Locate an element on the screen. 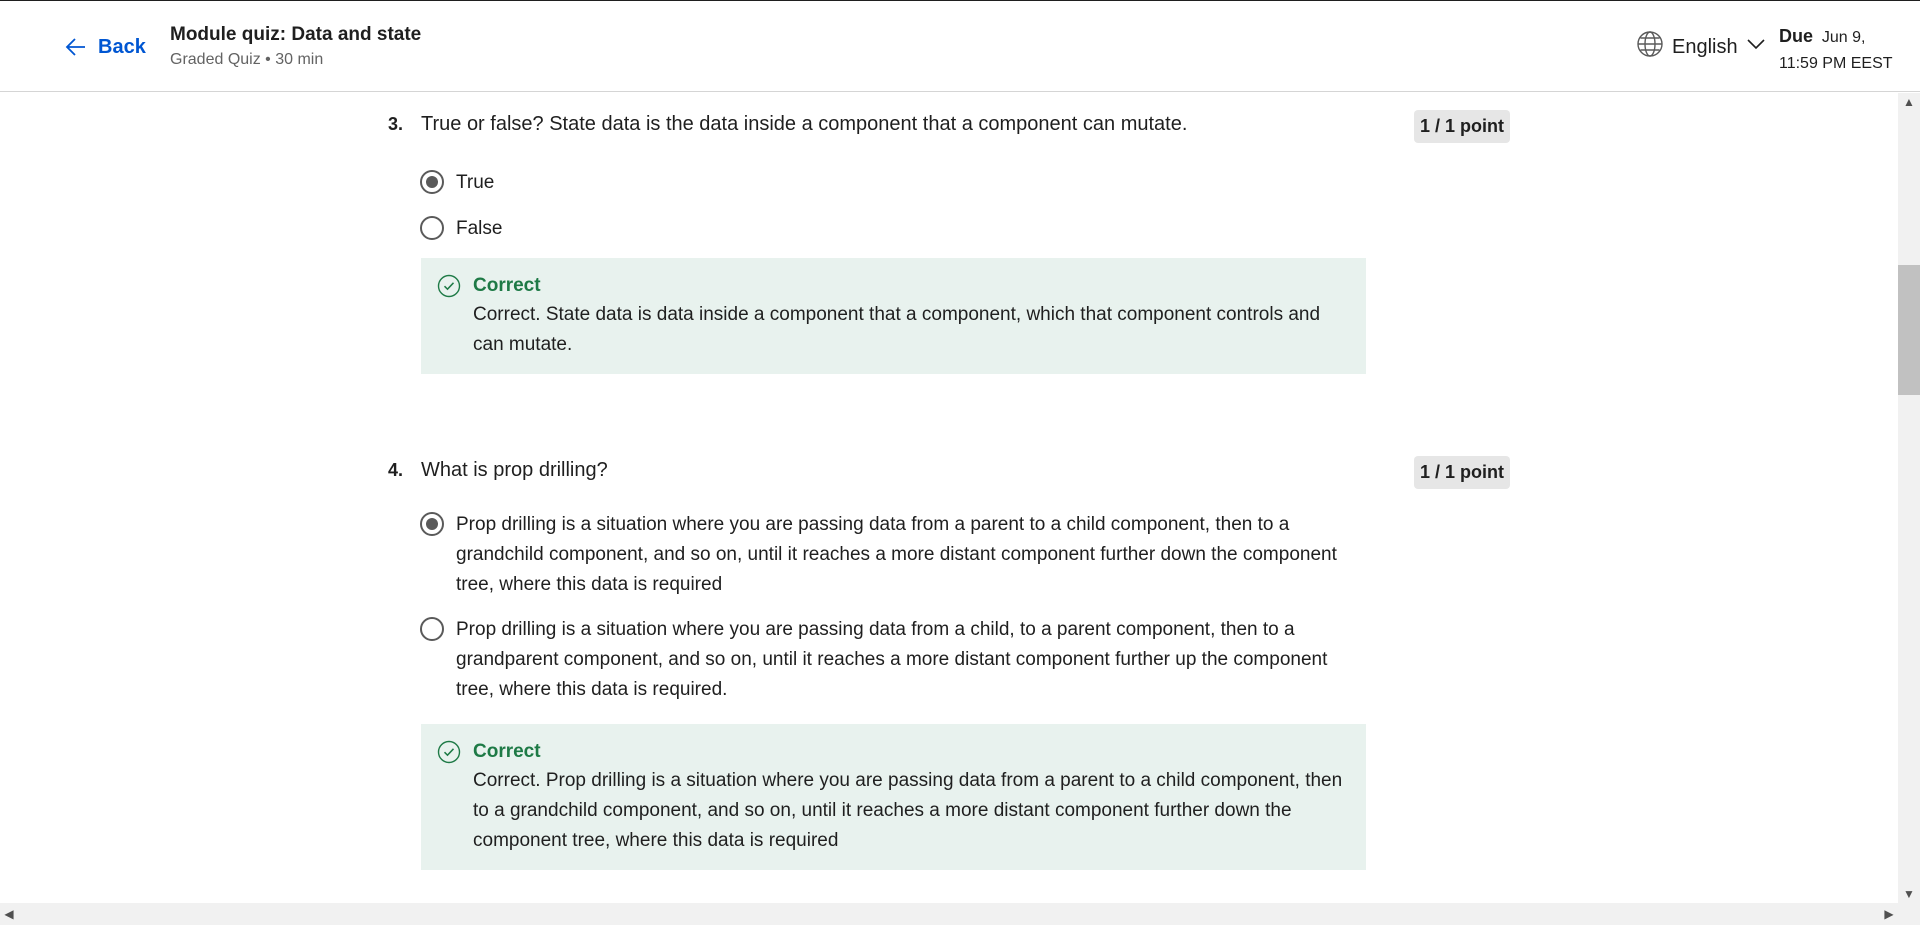 This screenshot has height=925, width=1920. language-label: English is located at coordinates (1705, 46).